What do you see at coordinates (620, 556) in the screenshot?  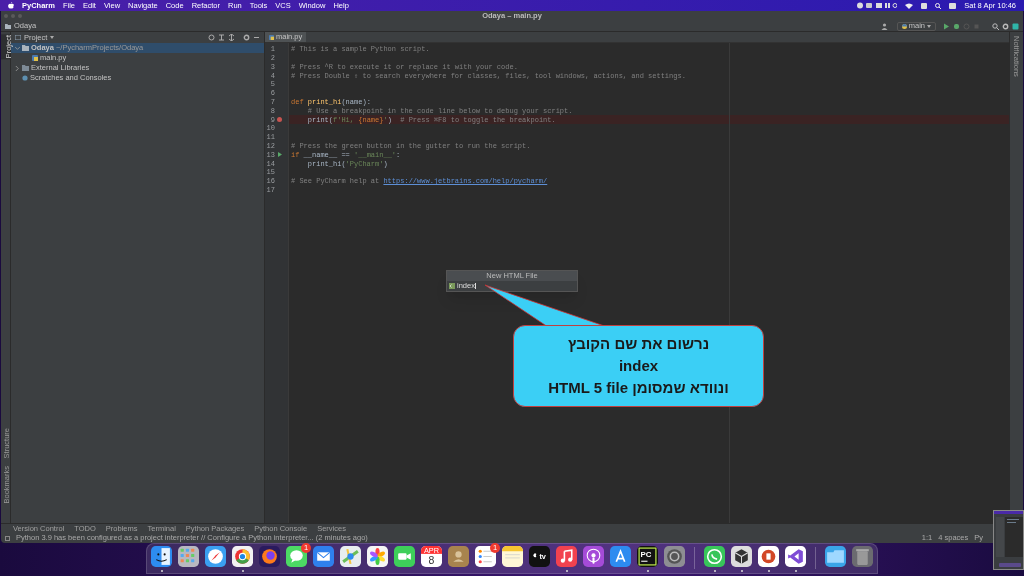 I see `store-app-icon` at bounding box center [620, 556].